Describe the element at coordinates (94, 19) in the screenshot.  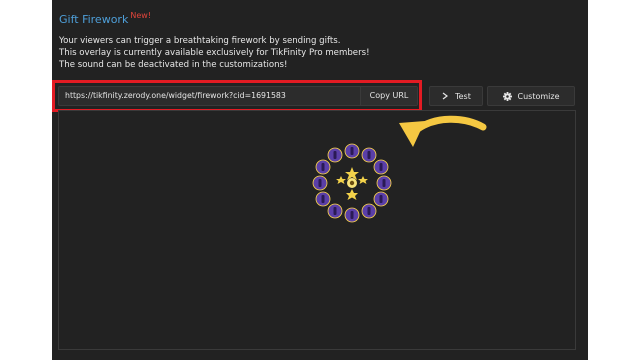
I see `page-title: Gift Firework` at that location.